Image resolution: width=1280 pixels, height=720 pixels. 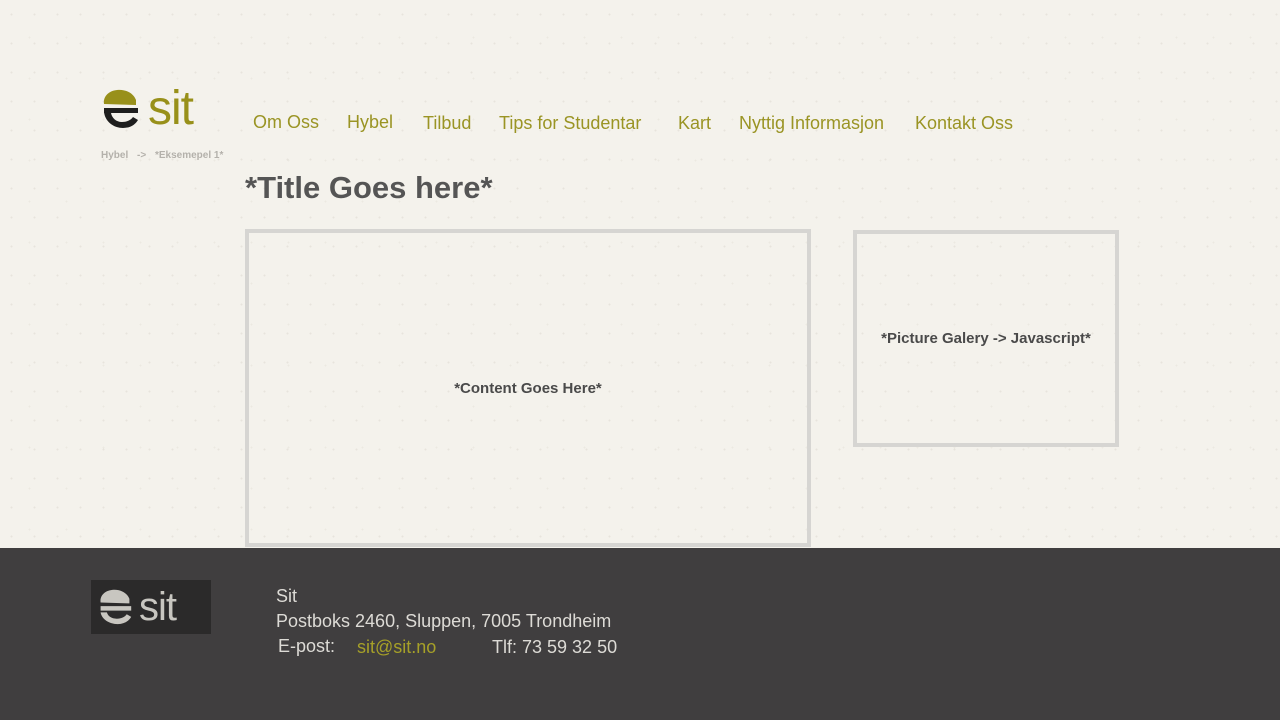 I want to click on sit-logo-icon, so click(x=120, y=108).